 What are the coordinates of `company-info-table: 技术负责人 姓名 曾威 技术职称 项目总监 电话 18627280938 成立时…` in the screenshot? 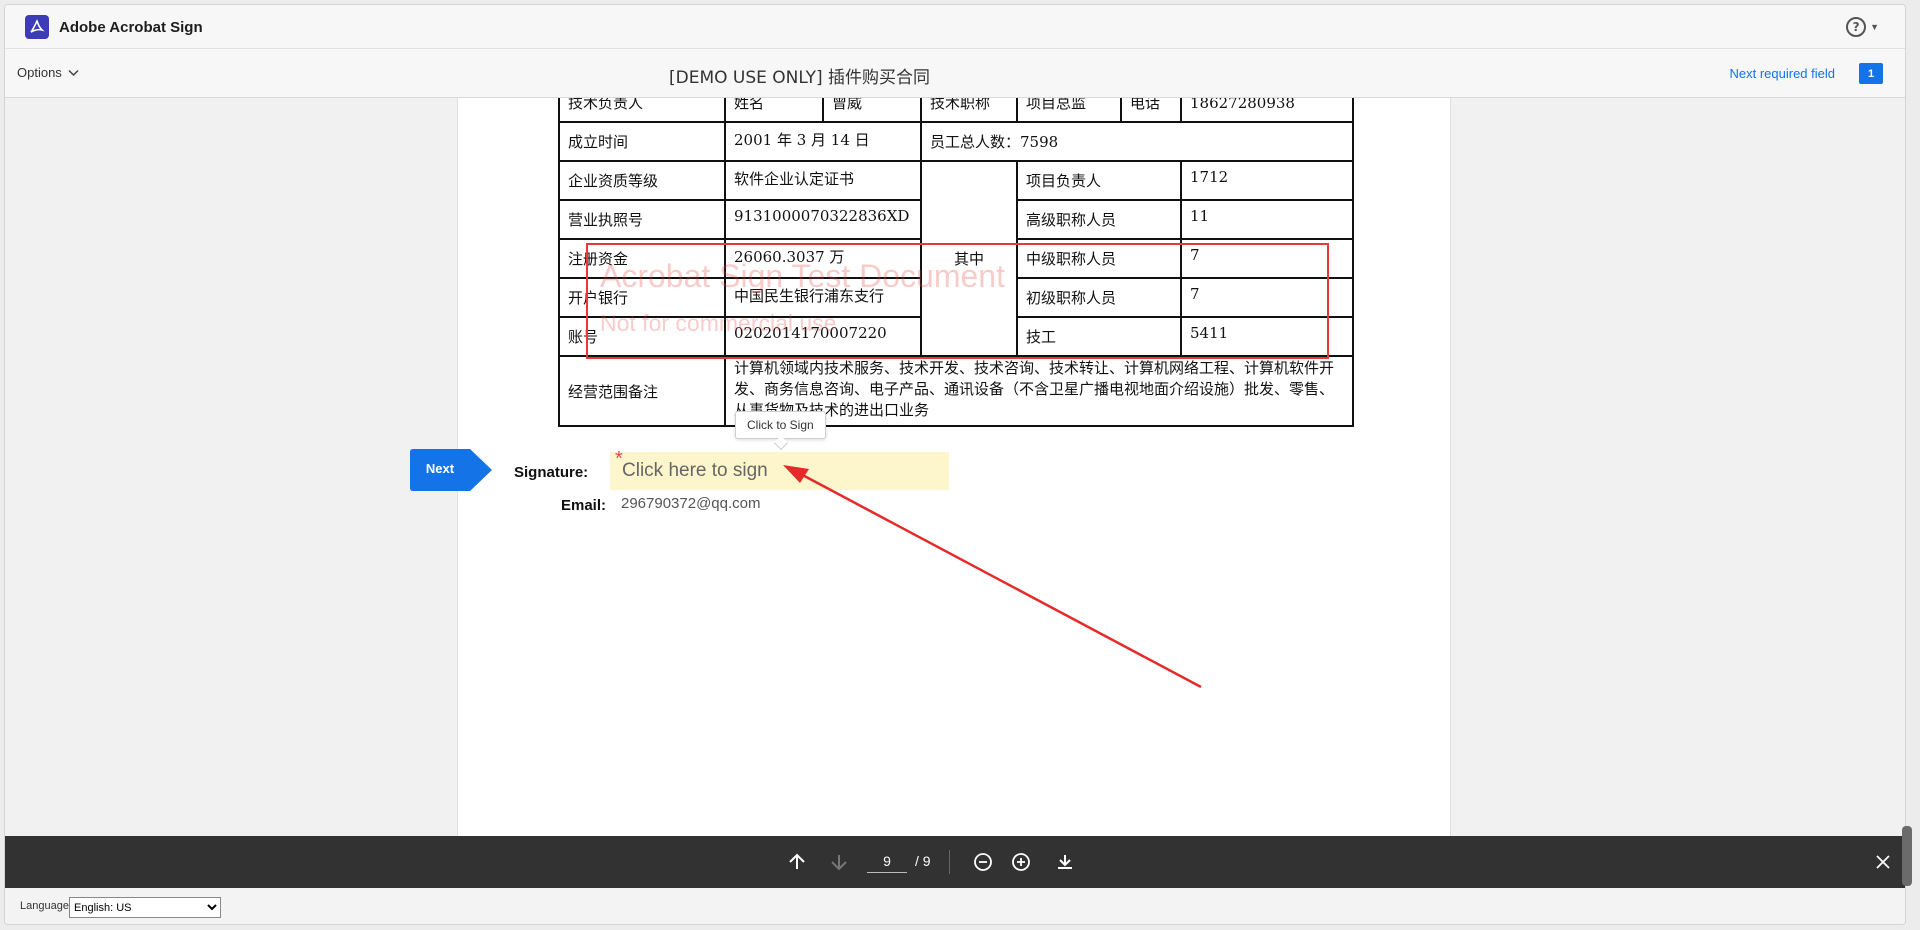 It's located at (956, 262).